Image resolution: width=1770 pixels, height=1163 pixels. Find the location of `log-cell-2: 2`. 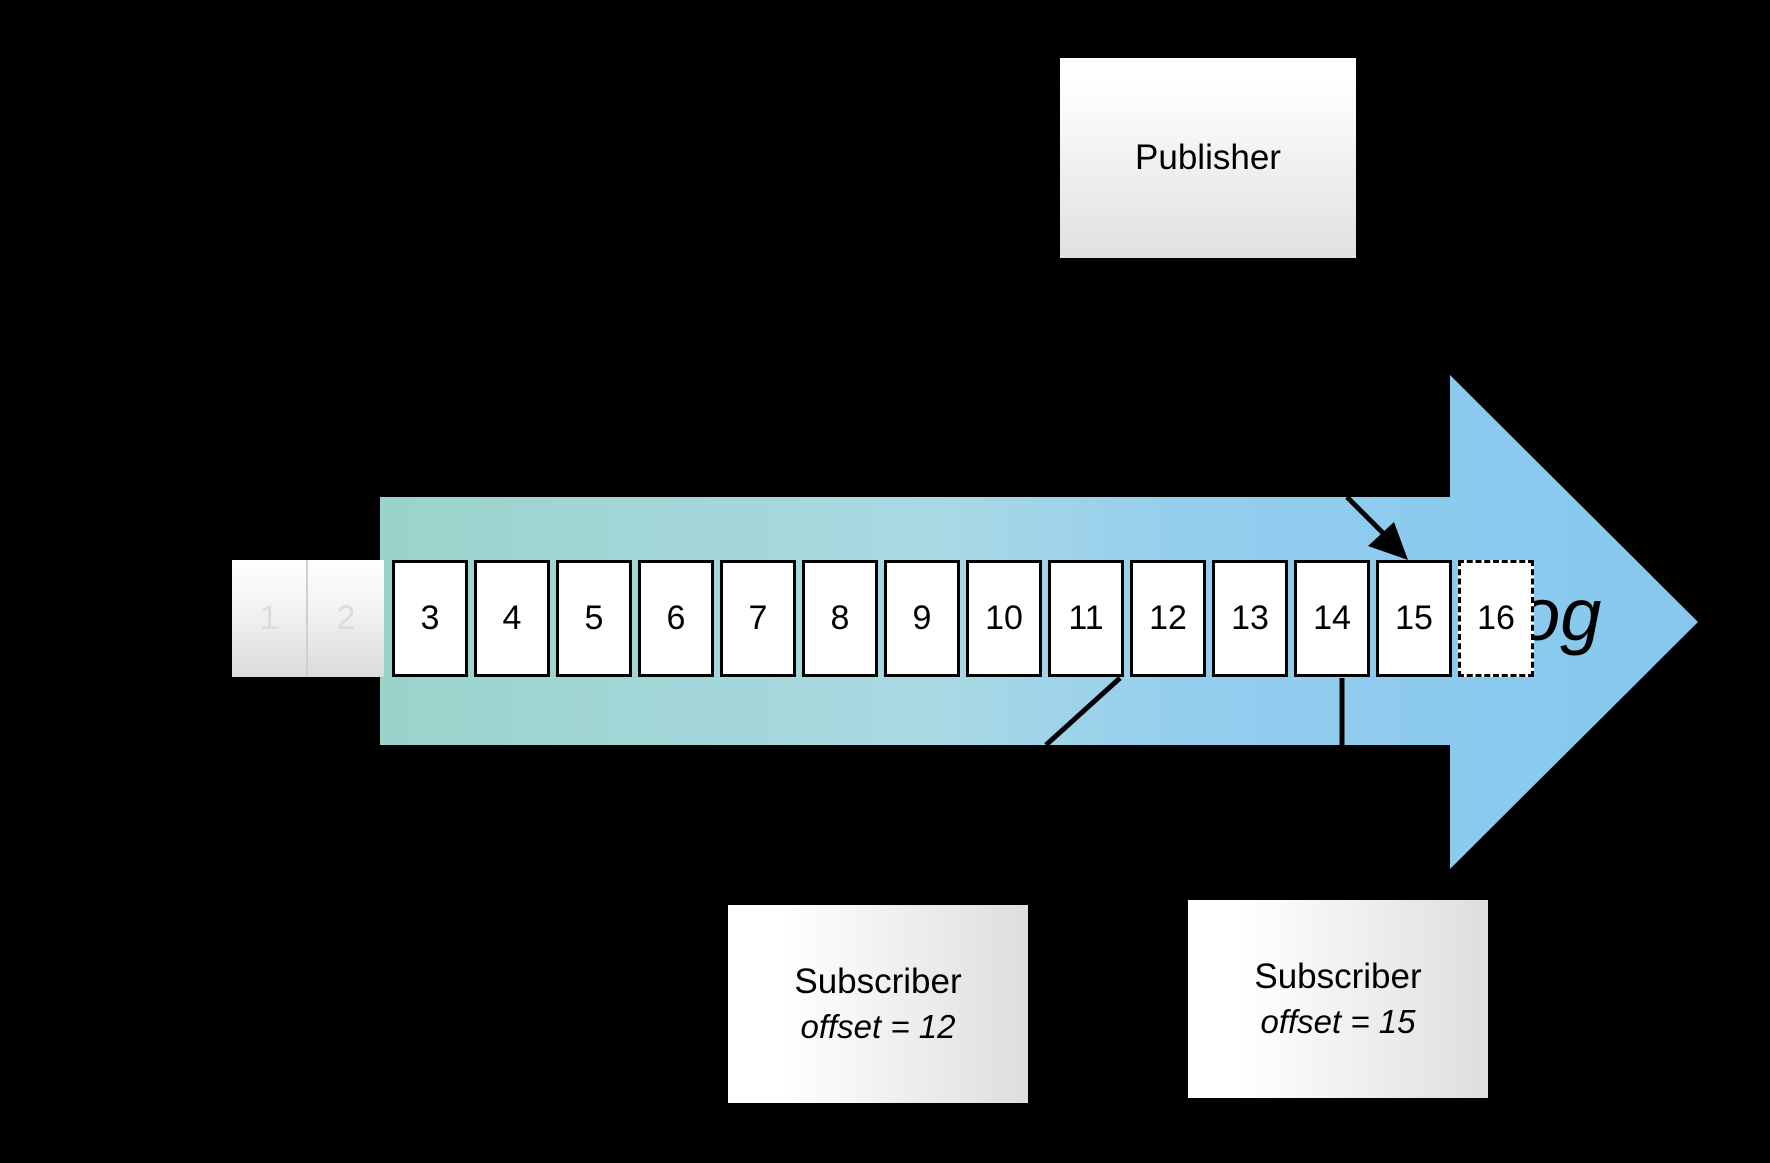

log-cell-2: 2 is located at coordinates (346, 618).